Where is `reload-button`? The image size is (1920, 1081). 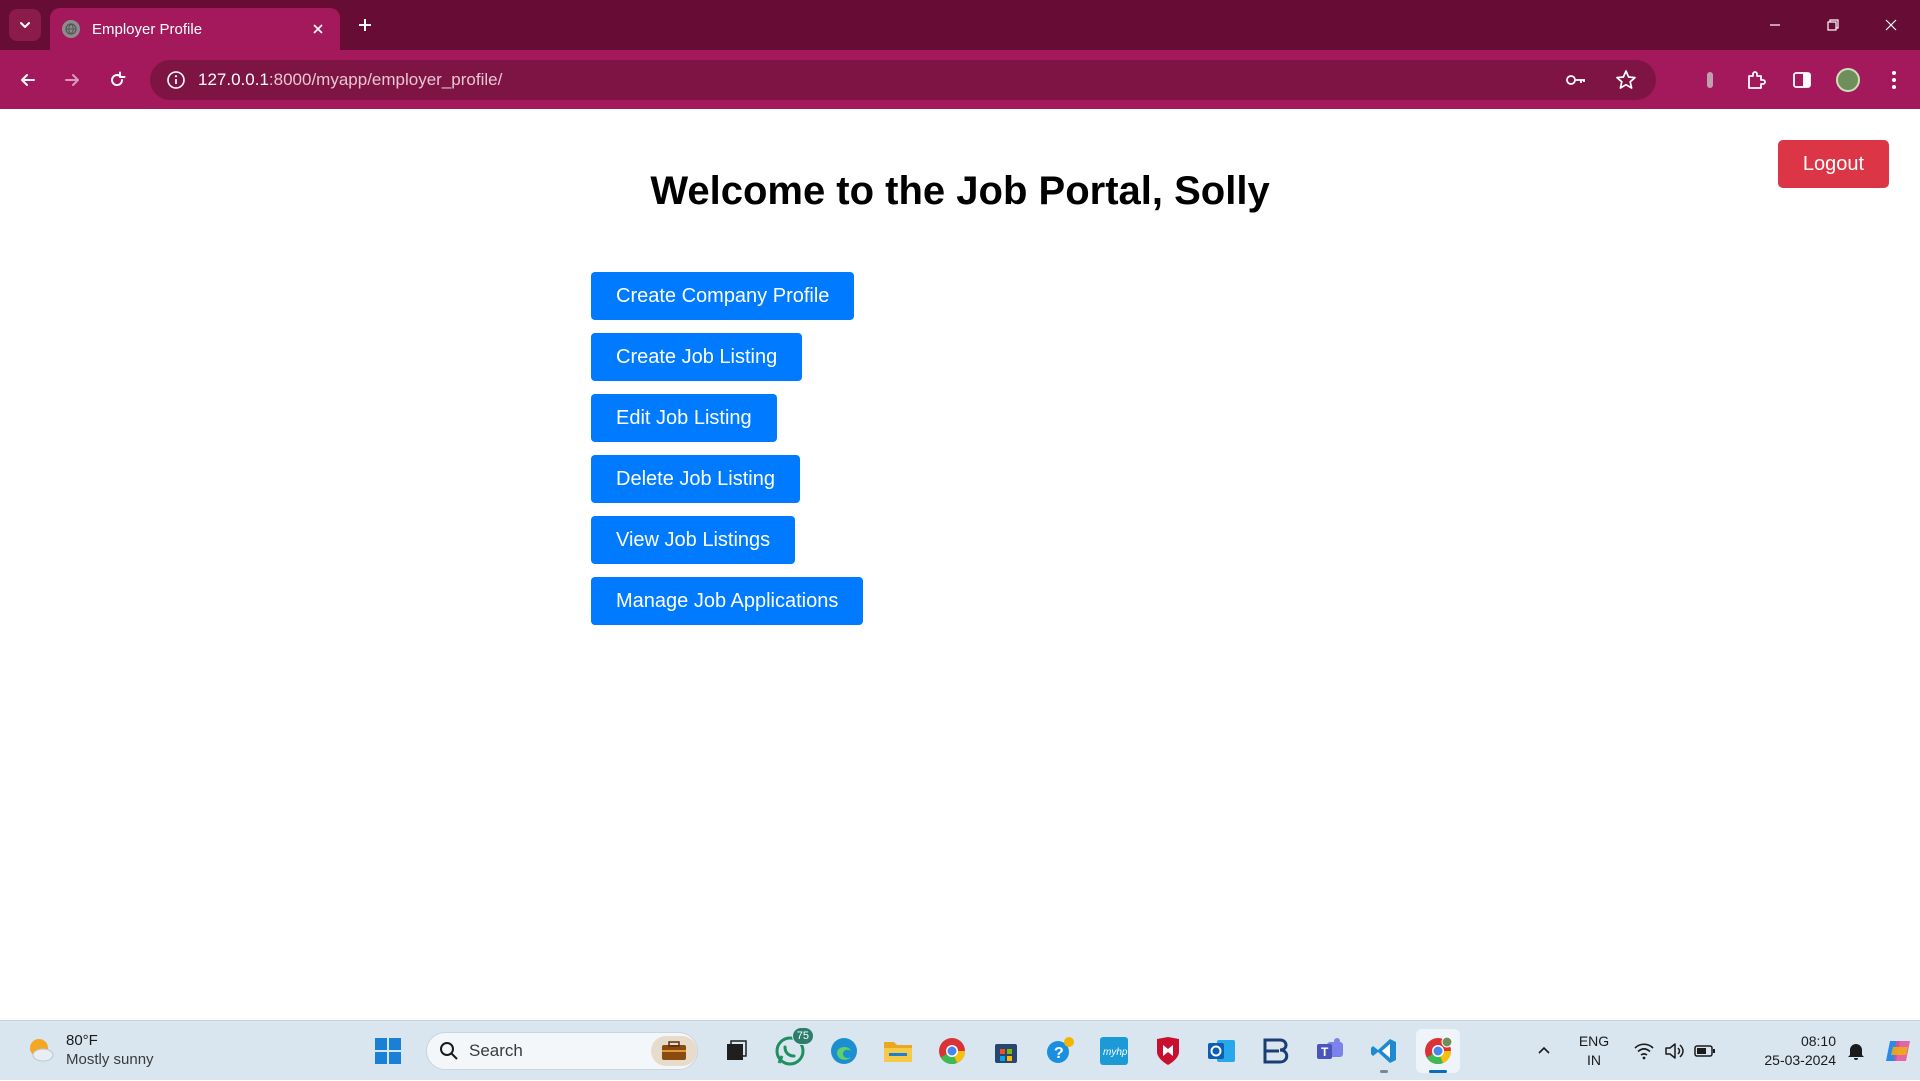
reload-button is located at coordinates (117, 80).